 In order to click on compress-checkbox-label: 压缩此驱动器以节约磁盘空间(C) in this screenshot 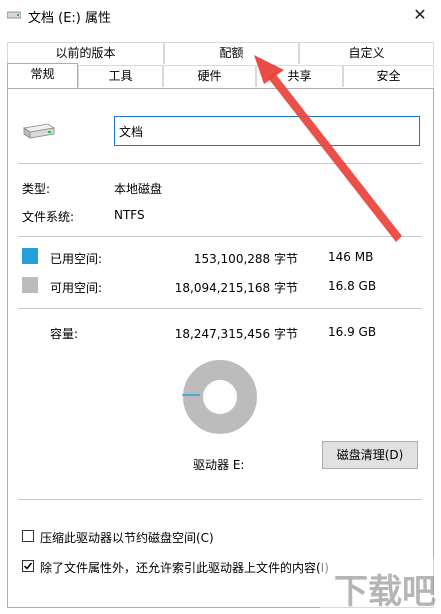, I will do `click(127, 537)`.